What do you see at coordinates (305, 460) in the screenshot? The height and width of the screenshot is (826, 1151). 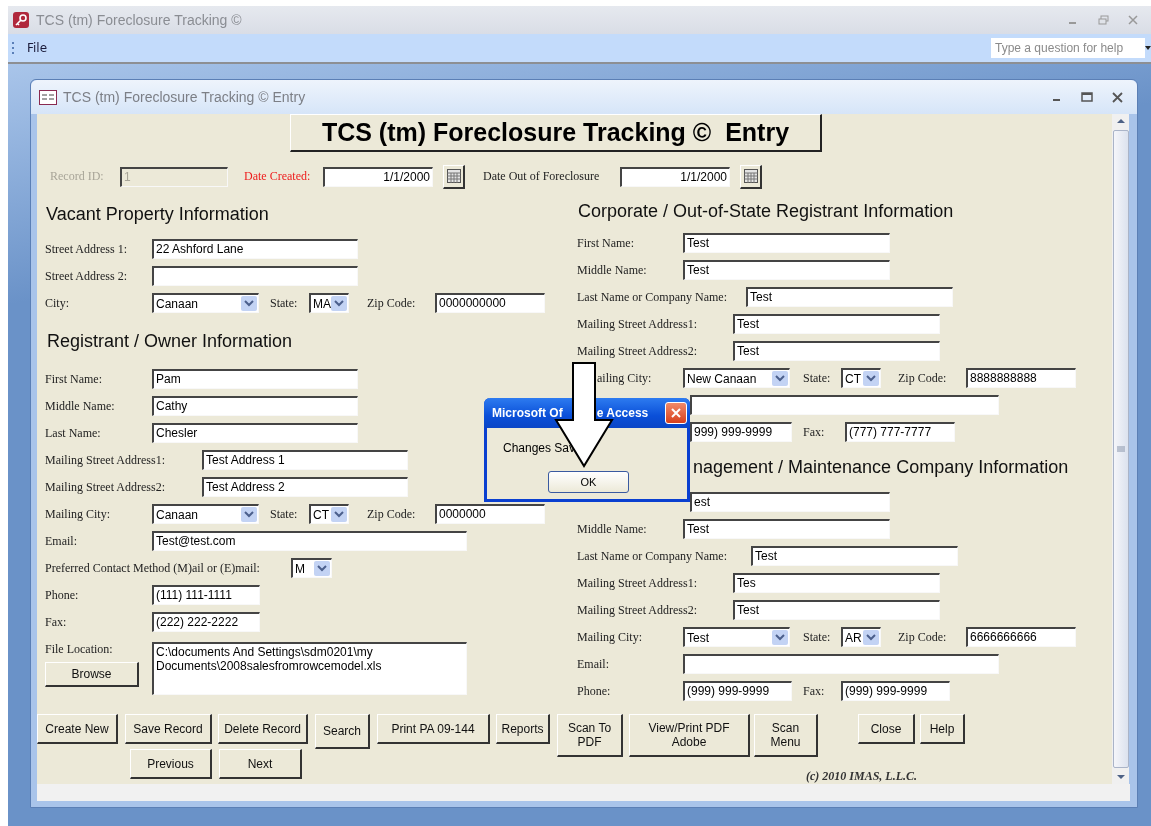 I see `input-field: Test Address 1` at bounding box center [305, 460].